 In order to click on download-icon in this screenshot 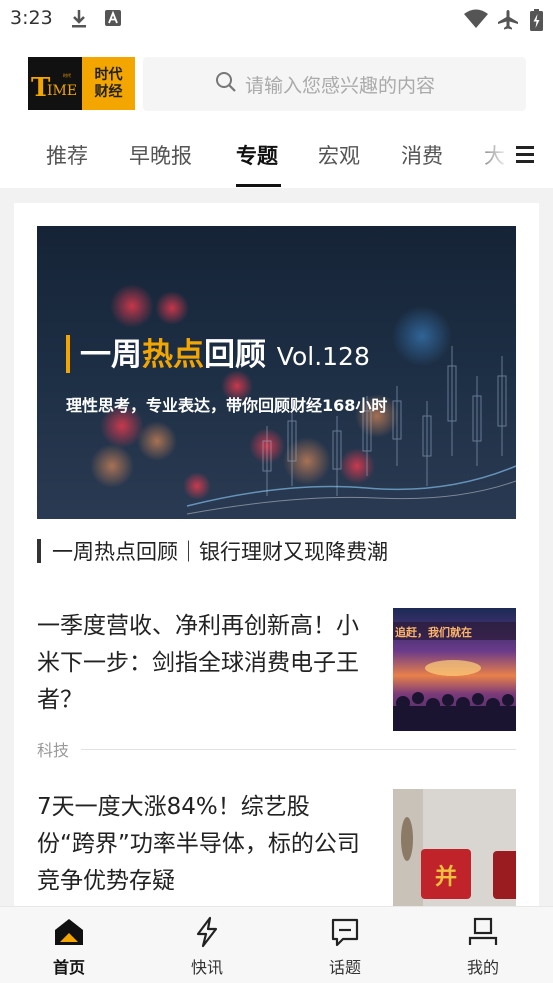, I will do `click(79, 21)`.